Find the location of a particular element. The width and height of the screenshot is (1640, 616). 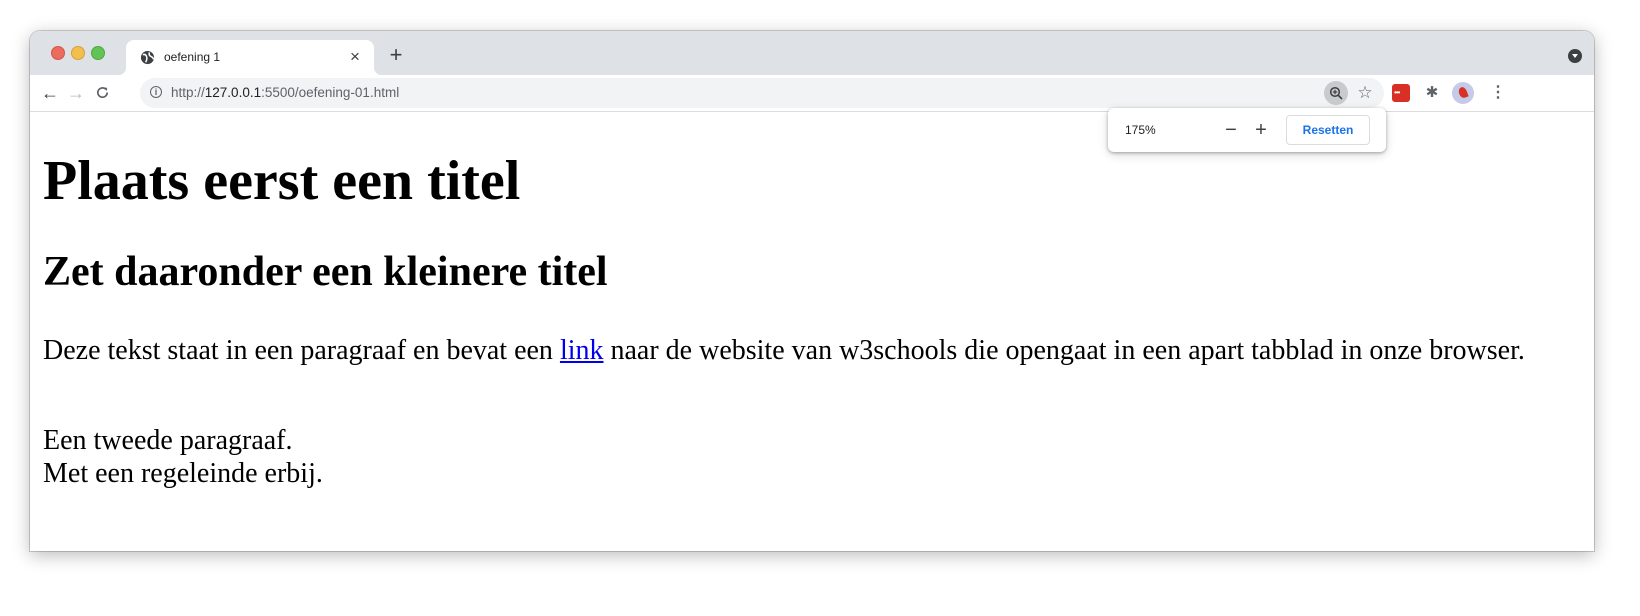

bookmark-star-icon: ☆ is located at coordinates (1365, 93).